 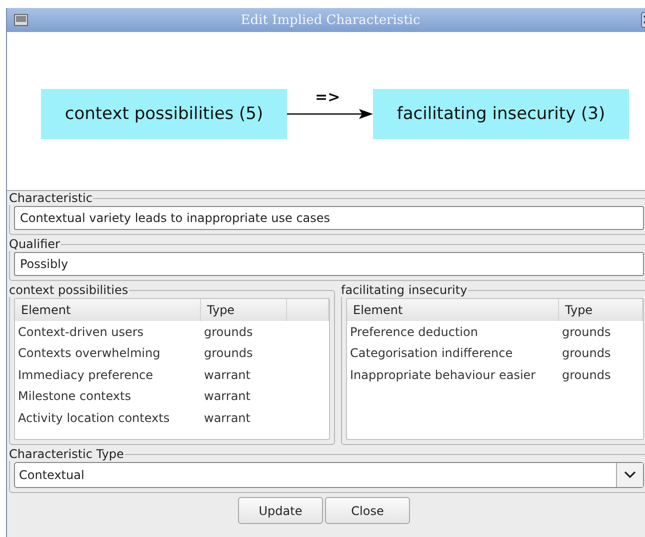 What do you see at coordinates (74, 396) in the screenshot?
I see `table-cell-text: Milestone contexts` at bounding box center [74, 396].